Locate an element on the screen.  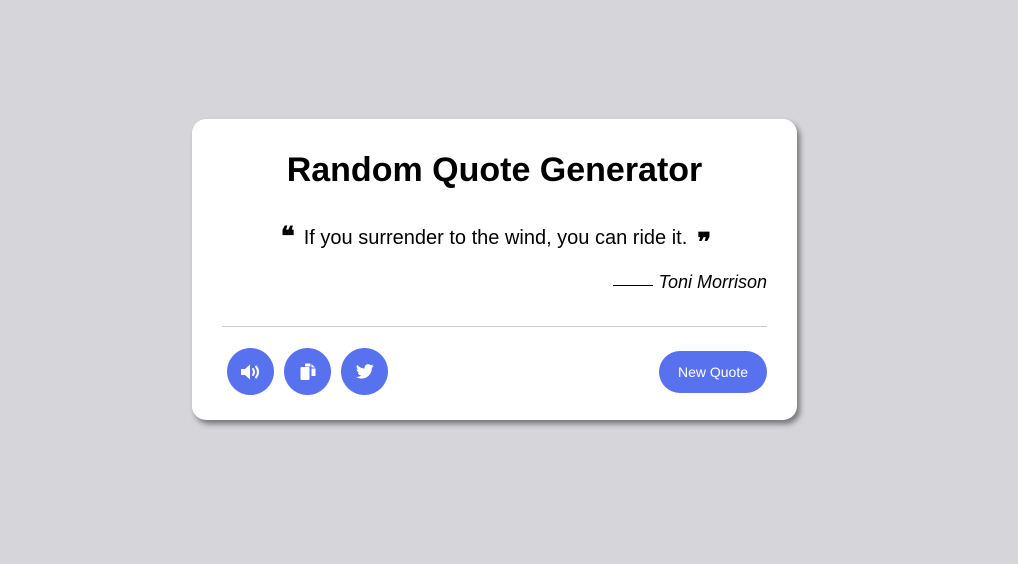
new-quote-button: New Quote is located at coordinates (713, 372).